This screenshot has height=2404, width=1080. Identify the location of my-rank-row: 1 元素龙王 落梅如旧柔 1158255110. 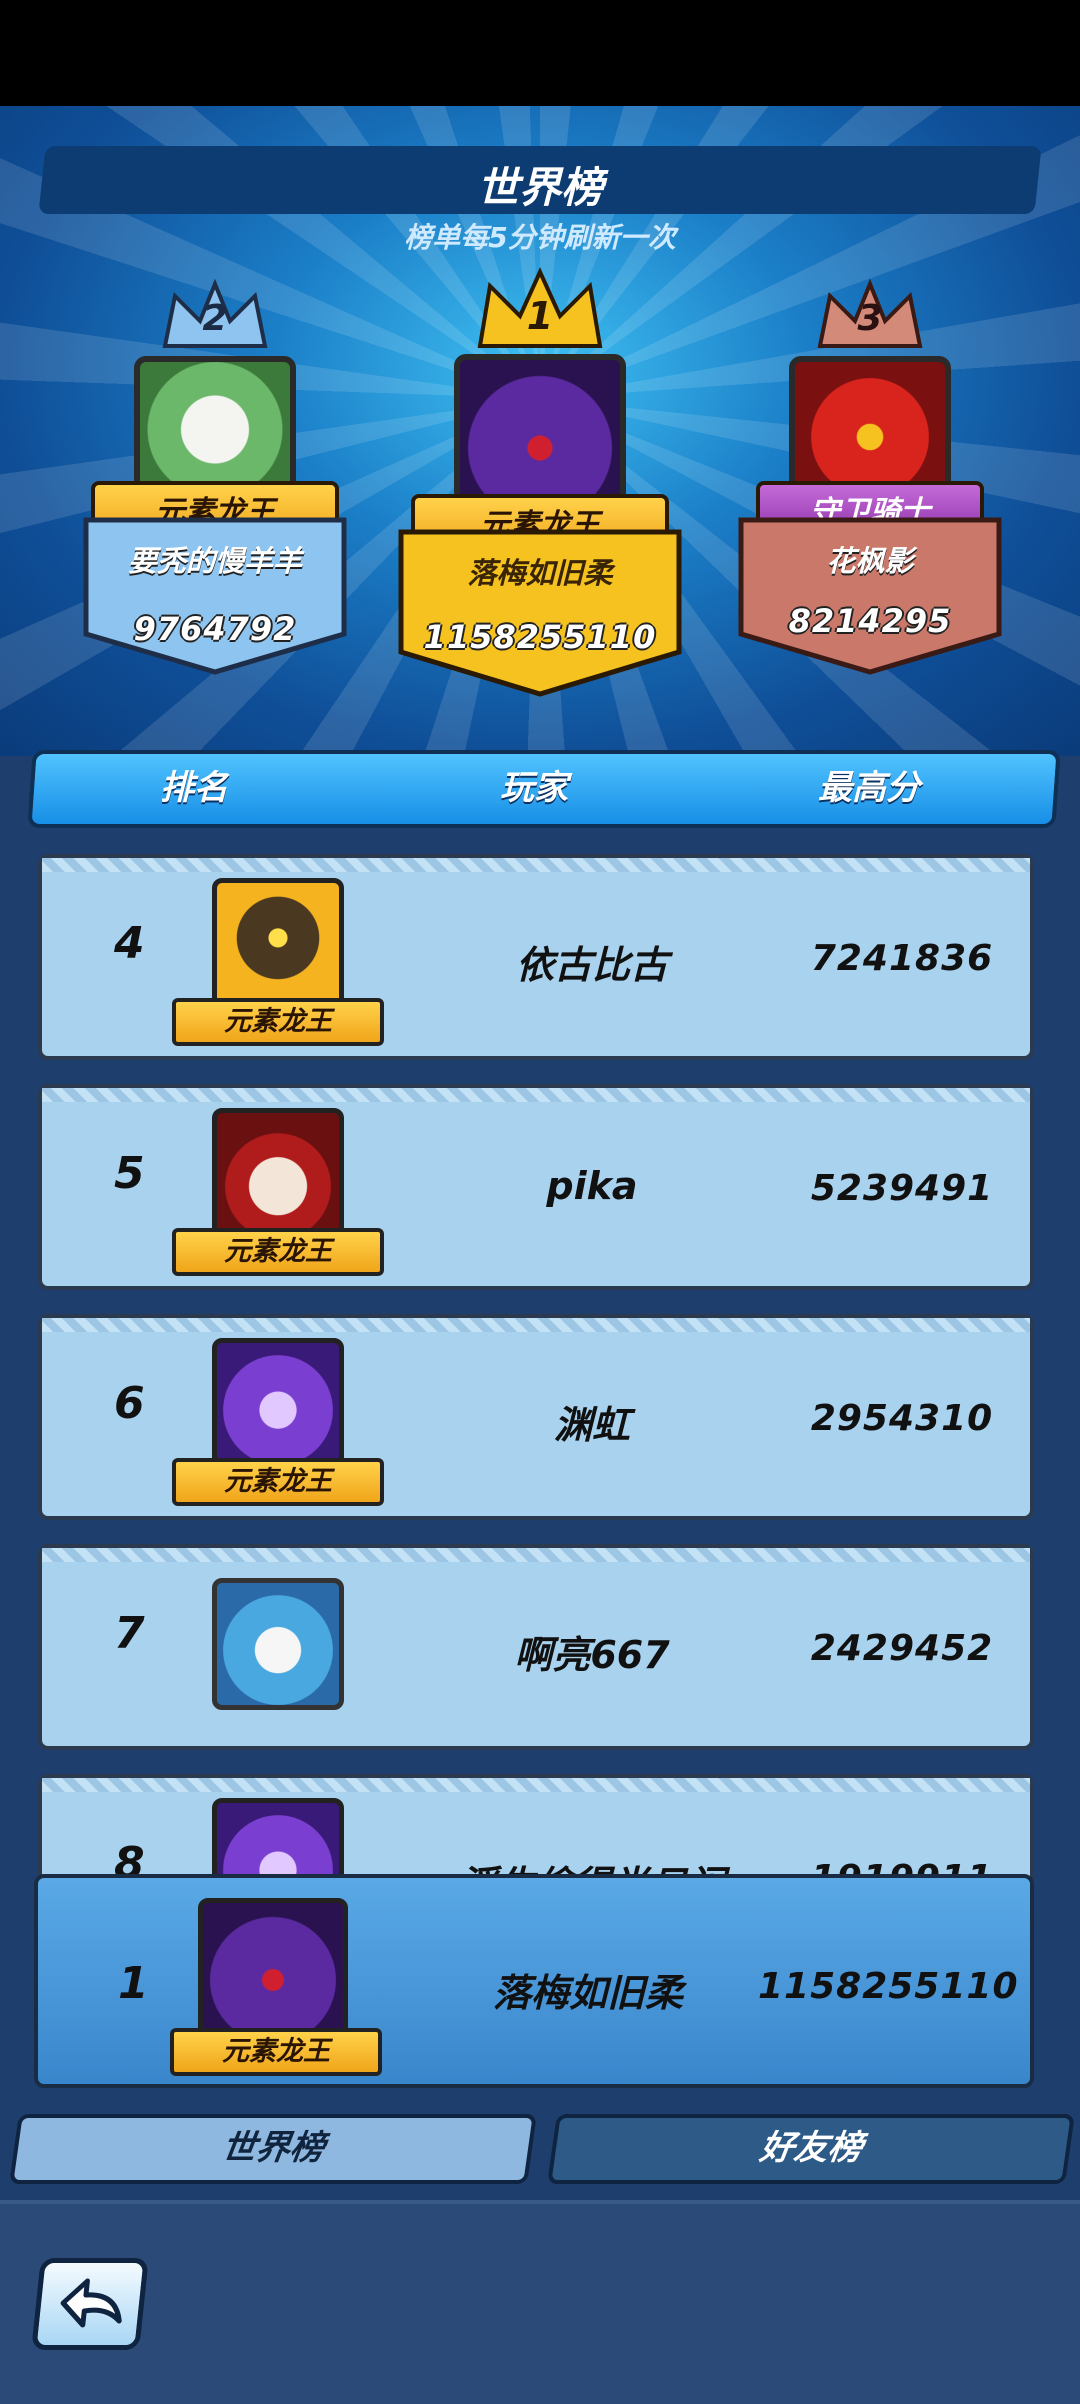
(534, 1981).